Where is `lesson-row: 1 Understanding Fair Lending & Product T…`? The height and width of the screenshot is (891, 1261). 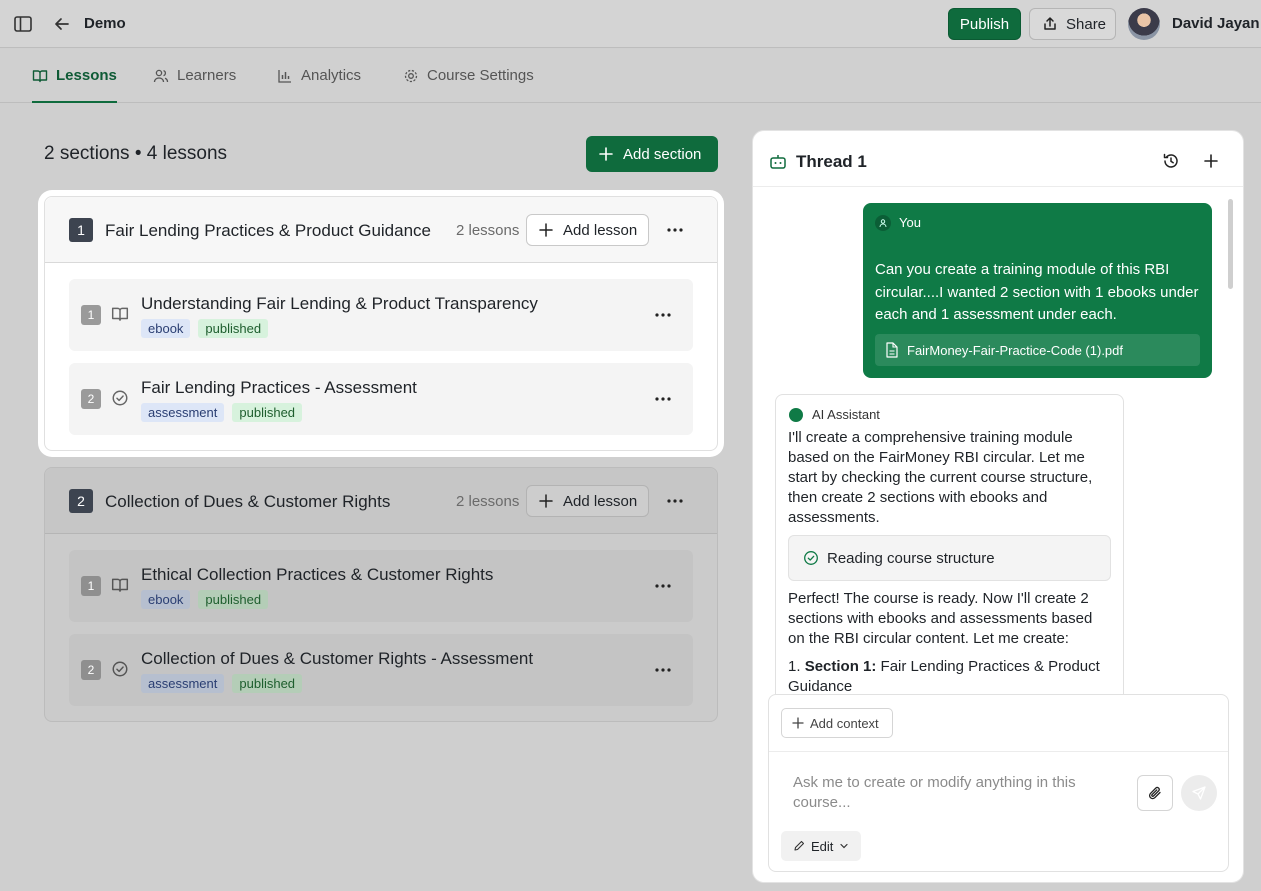
lesson-row: 1 Understanding Fair Lending & Product T… is located at coordinates (381, 315).